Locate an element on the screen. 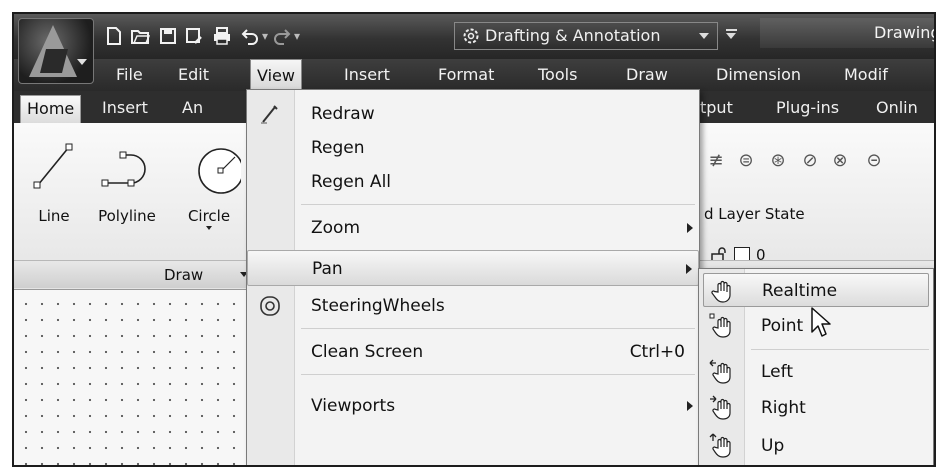 The width and height of the screenshot is (944, 468). quick-access-toolbar: ▾ ▾ Drafting & Annotation Drawing is located at coordinates (474, 36).